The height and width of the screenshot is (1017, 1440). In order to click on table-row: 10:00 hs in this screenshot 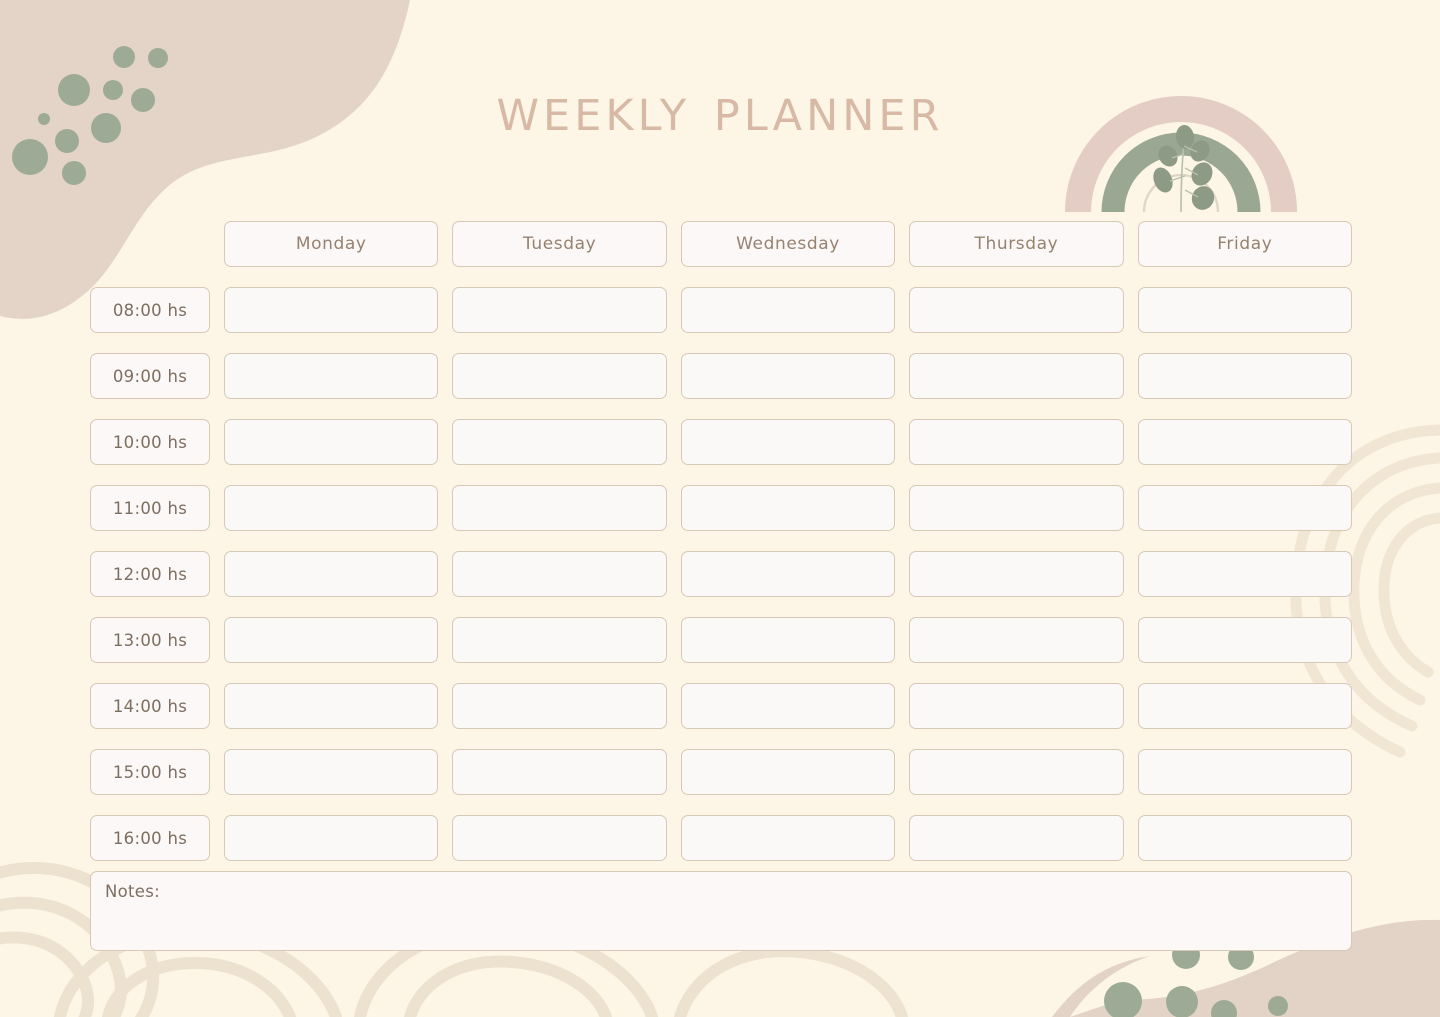, I will do `click(721, 442)`.